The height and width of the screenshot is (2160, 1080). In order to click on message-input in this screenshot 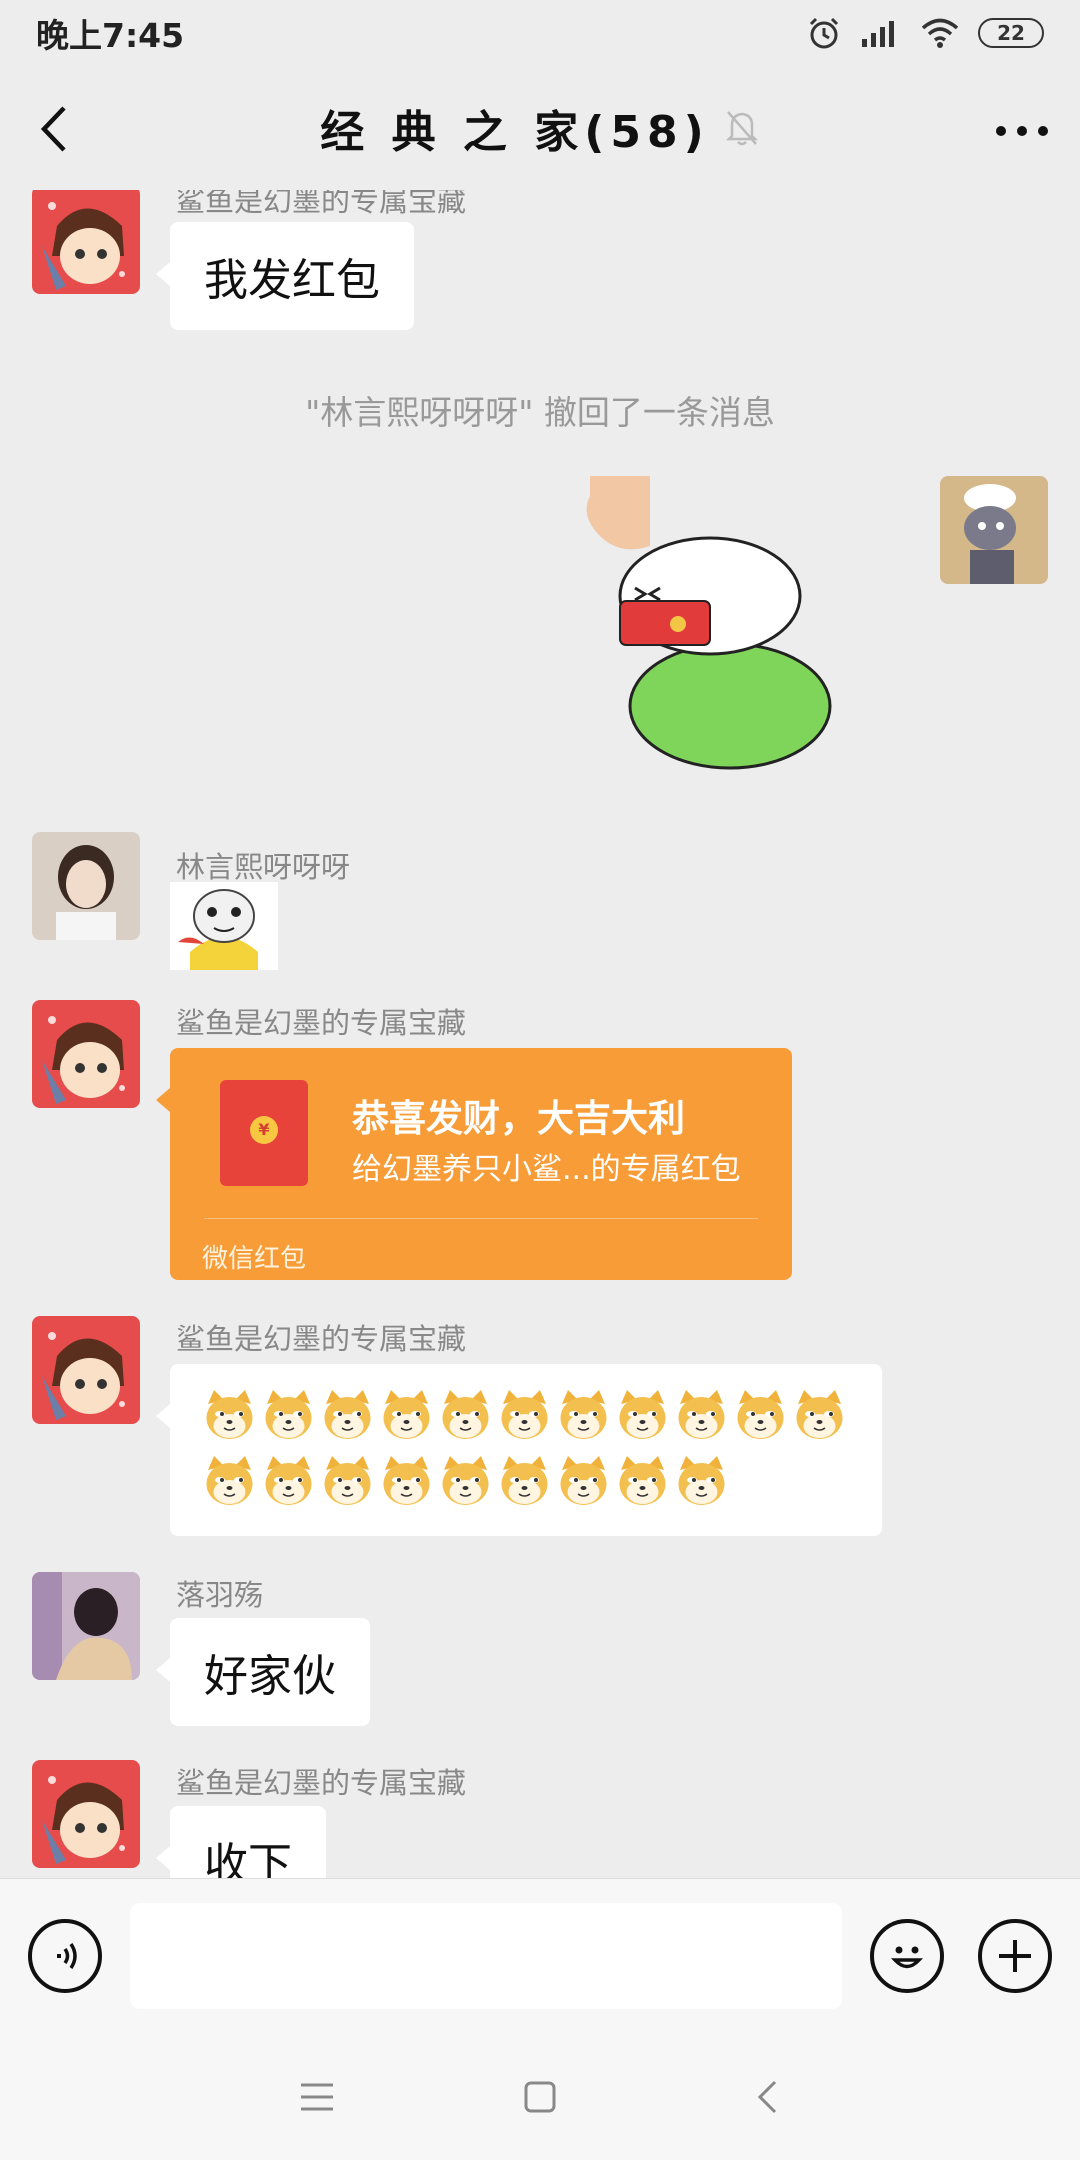, I will do `click(486, 1956)`.